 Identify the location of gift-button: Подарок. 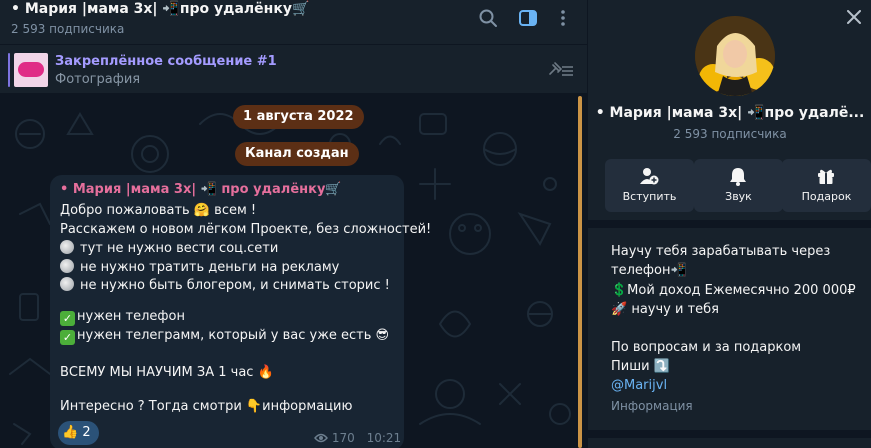
(826, 185).